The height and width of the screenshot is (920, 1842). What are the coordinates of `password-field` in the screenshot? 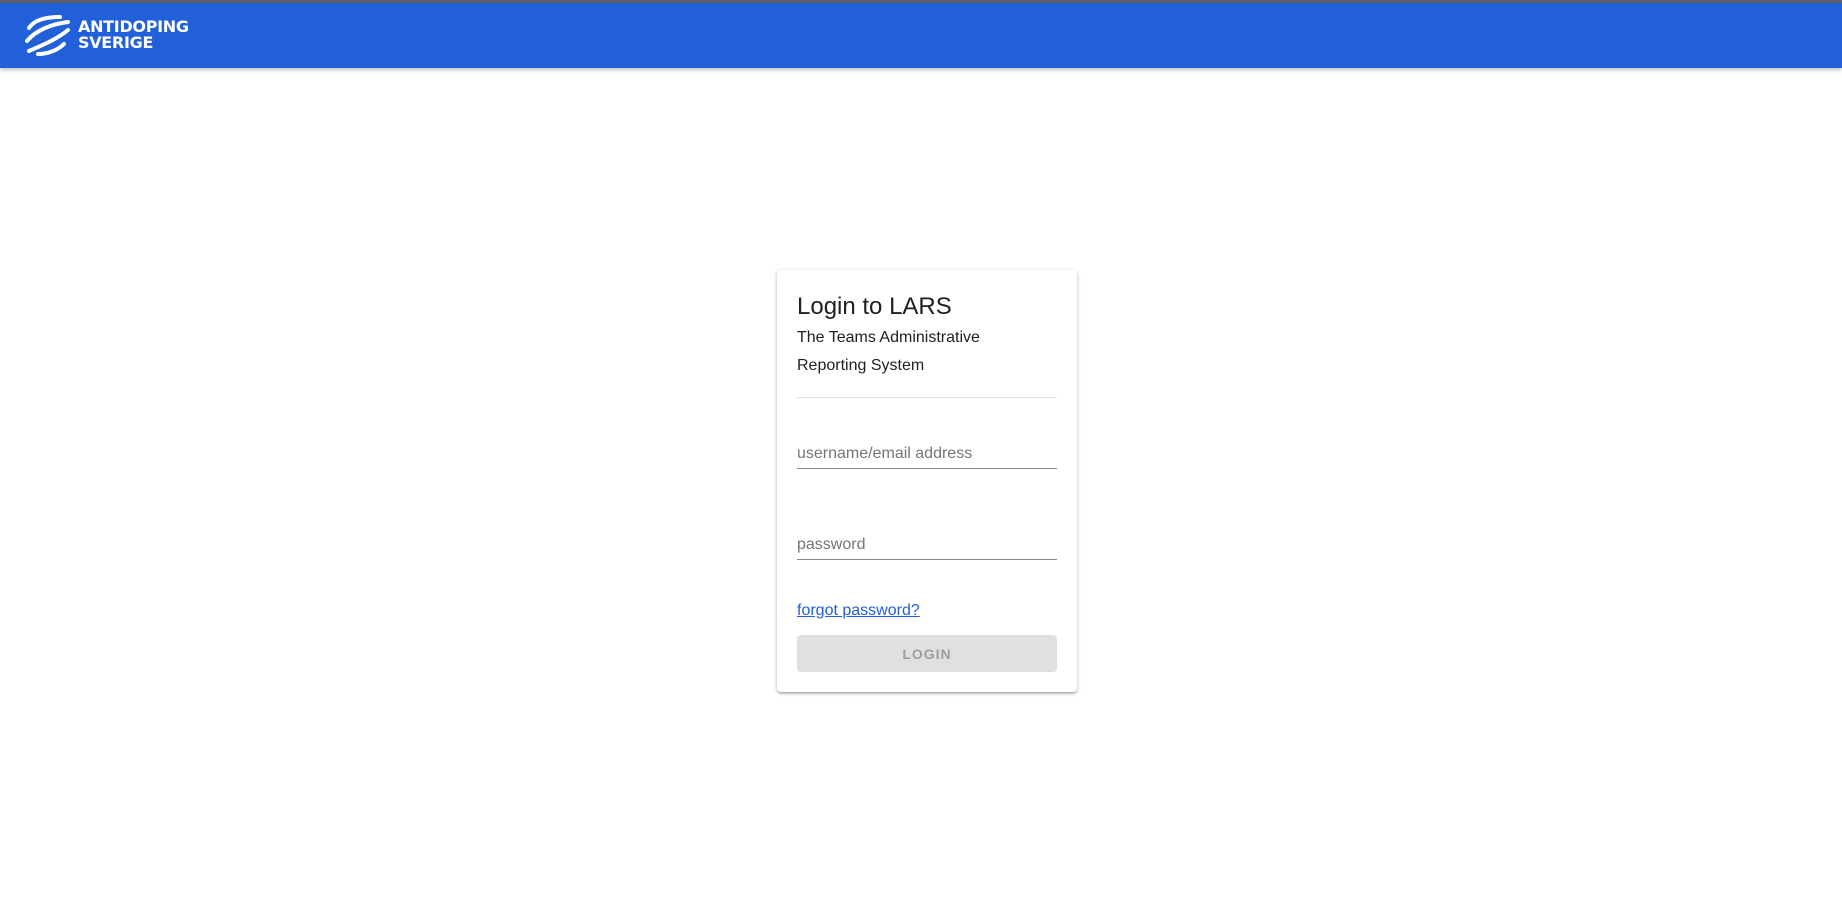 It's located at (927, 545).